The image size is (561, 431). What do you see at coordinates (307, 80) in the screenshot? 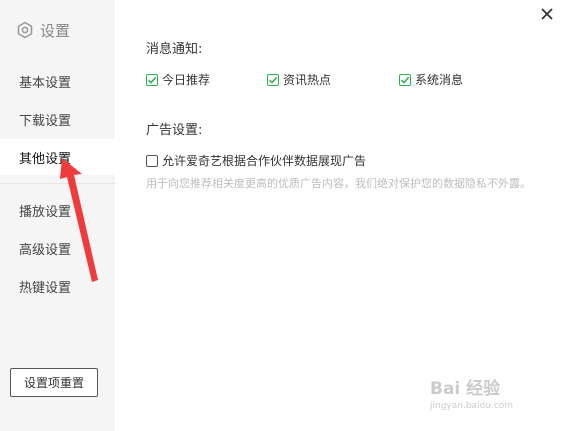
I see `checkbox-label: 资讯热点` at bounding box center [307, 80].